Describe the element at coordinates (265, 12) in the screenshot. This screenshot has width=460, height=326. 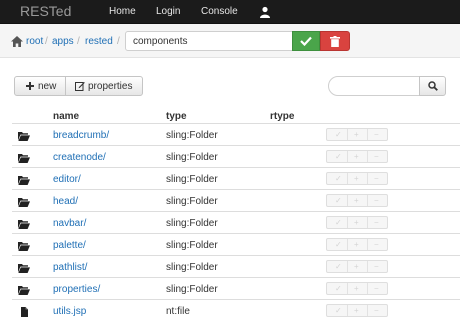
I see `user-icon` at that location.